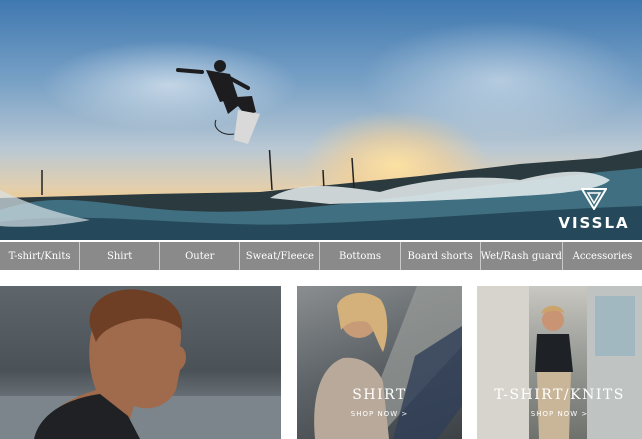  Describe the element at coordinates (441, 256) in the screenshot. I see `nav-item-board-shorts: Board shorts` at that location.